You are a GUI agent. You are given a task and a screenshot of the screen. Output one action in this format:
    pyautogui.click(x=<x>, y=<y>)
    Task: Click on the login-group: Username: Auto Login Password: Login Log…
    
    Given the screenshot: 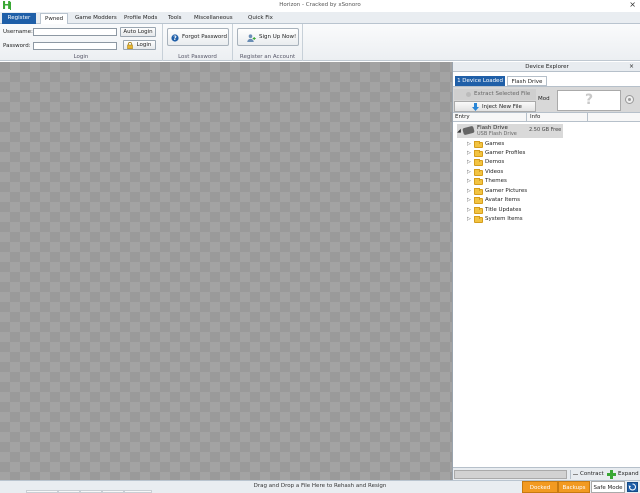 What is the action you would take?
    pyautogui.click(x=81, y=42)
    